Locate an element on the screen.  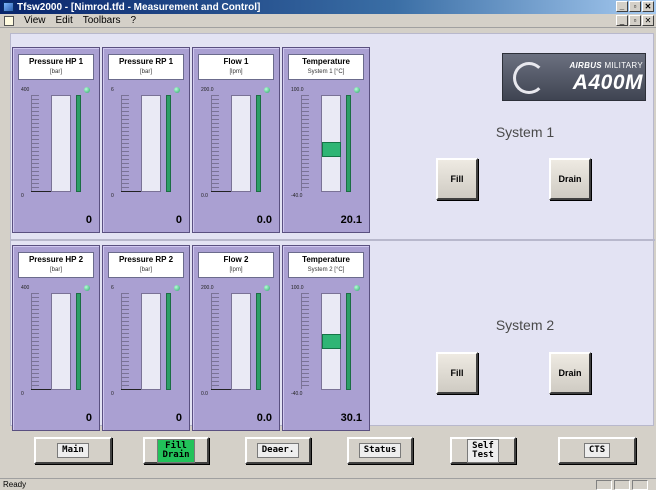
system-1-drain-button: Drain is located at coordinates (570, 179).